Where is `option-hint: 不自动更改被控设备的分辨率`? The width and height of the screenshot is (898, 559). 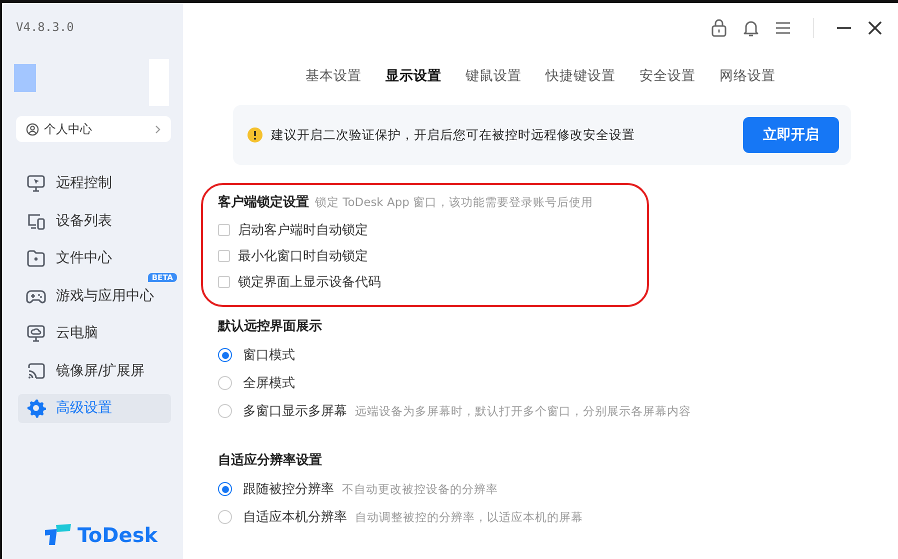
option-hint: 不自动更改被控设备的分辨率 is located at coordinates (420, 489).